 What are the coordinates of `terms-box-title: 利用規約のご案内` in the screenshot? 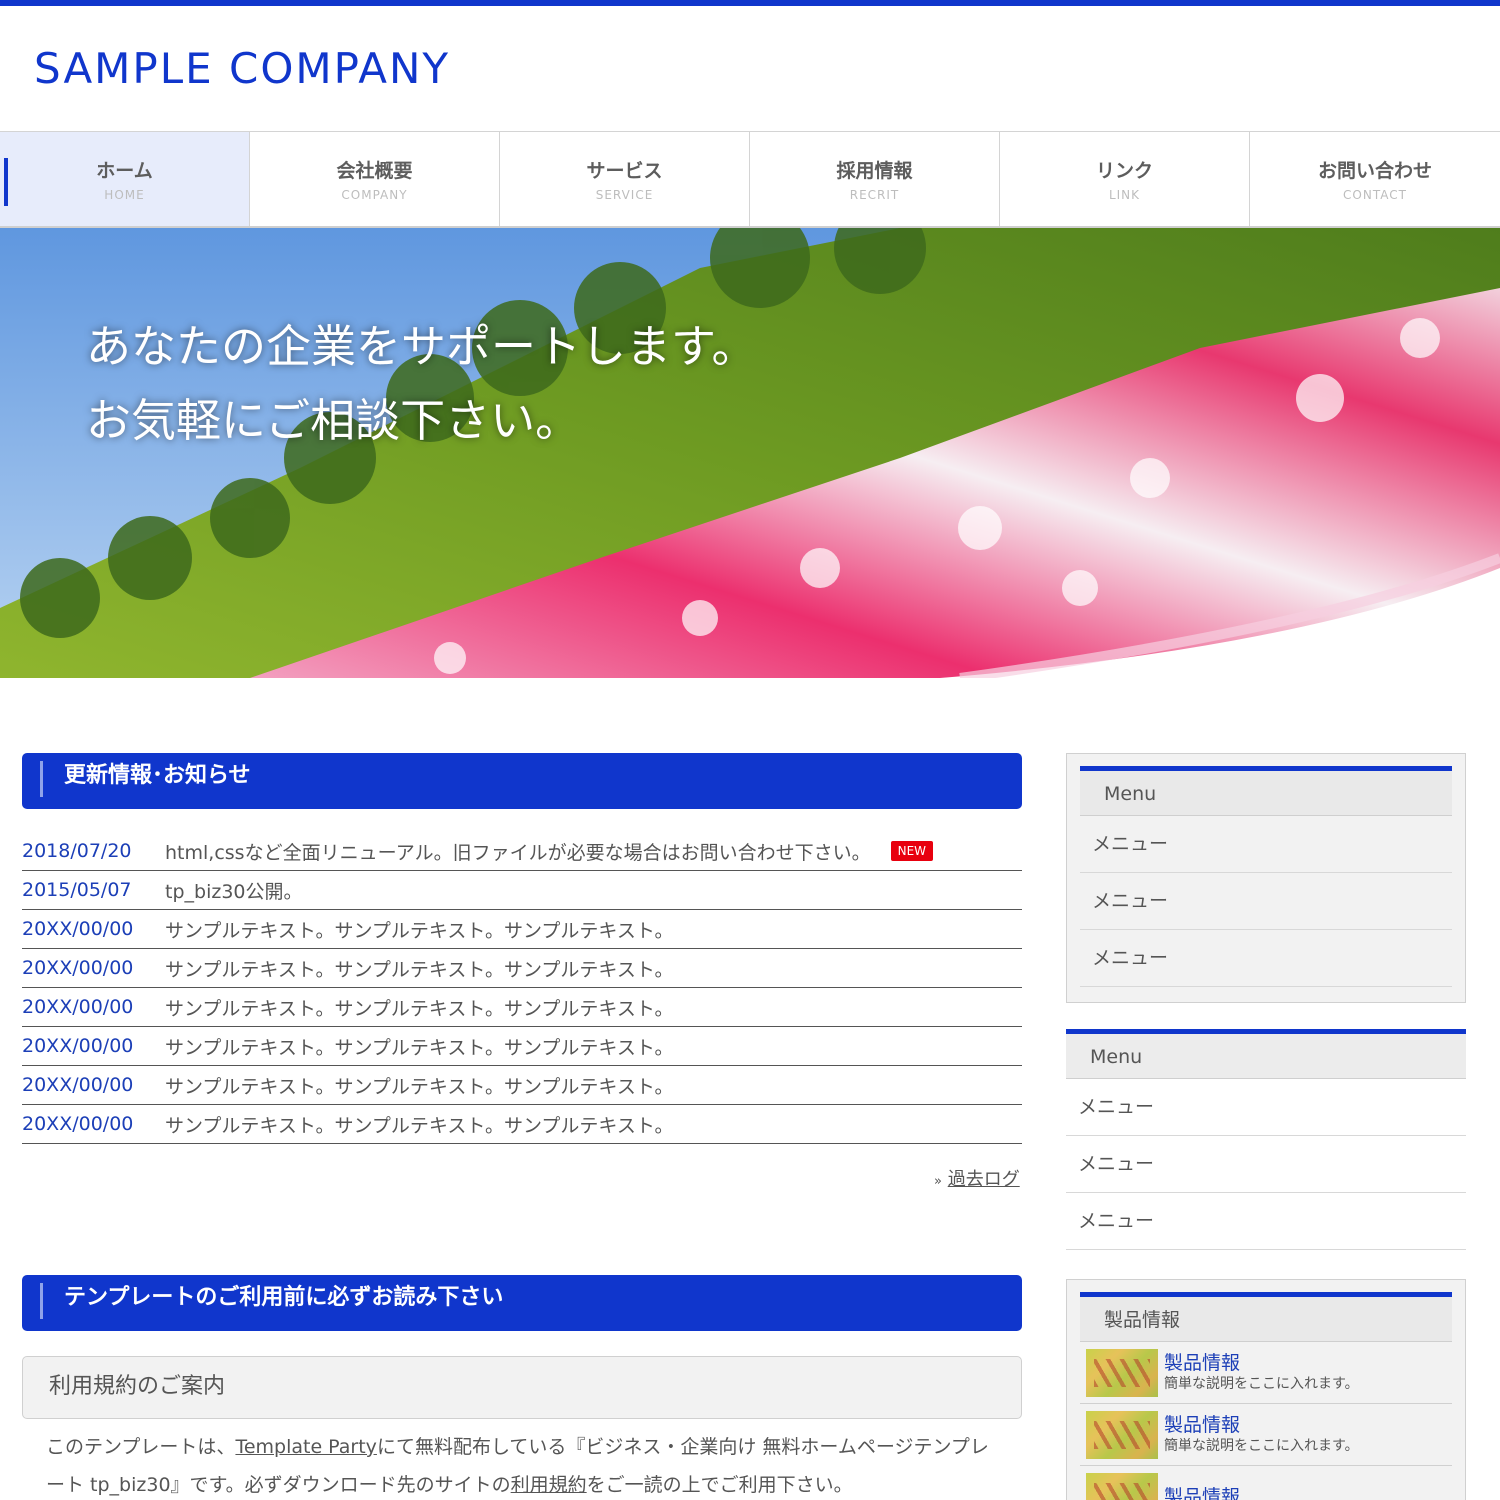 It's located at (522, 1387).